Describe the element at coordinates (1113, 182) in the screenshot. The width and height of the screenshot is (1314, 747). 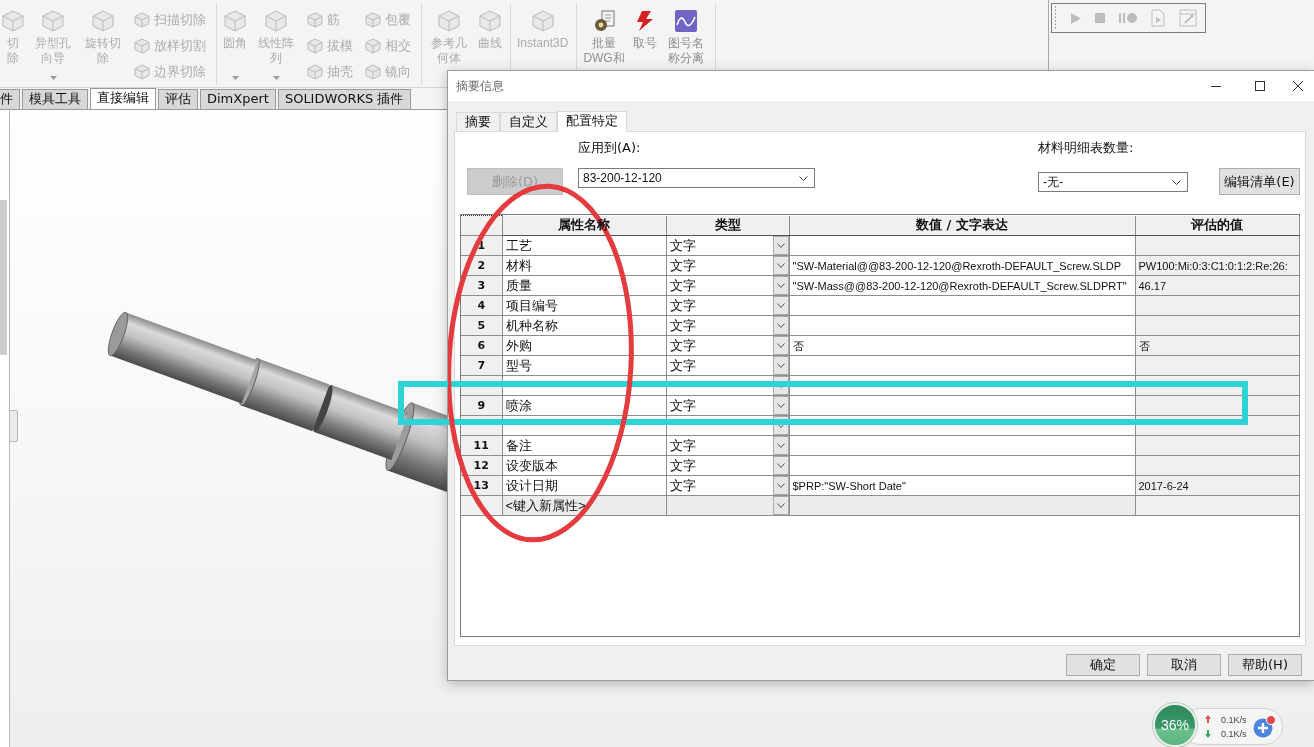
I see `dropdown-field: -无-` at that location.